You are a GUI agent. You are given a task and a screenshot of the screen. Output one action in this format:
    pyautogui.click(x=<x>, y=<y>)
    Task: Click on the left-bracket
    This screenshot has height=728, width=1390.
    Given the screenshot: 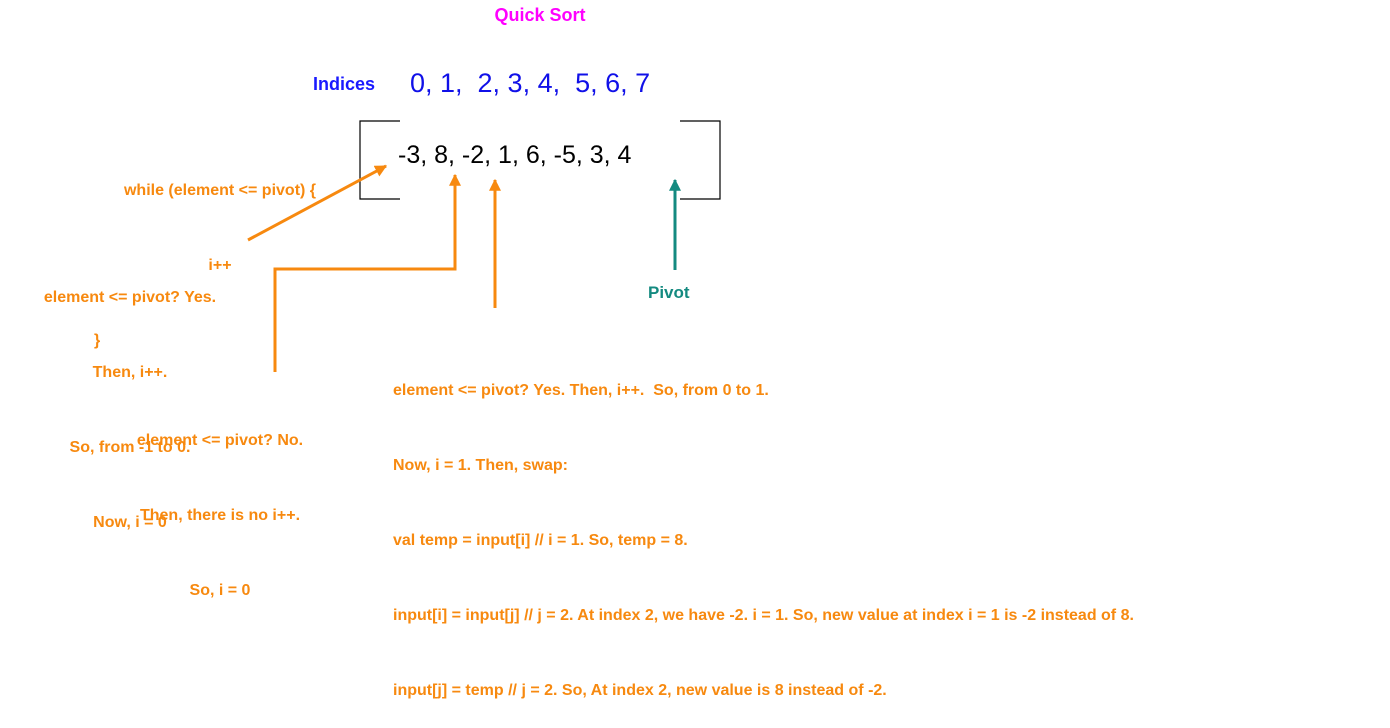 What is the action you would take?
    pyautogui.click(x=379, y=160)
    